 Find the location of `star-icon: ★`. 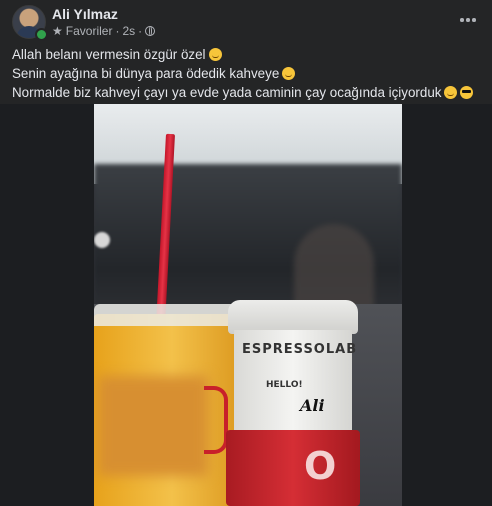

star-icon: ★ is located at coordinates (57, 31).